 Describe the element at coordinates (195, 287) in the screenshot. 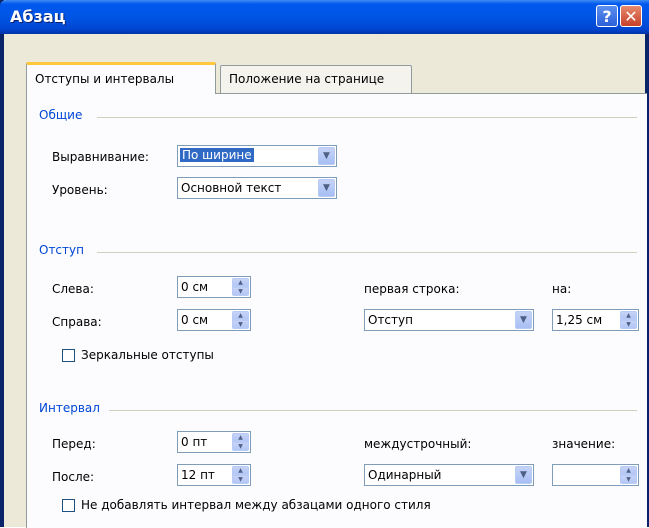

I see `left-indent-value: 0 см` at that location.